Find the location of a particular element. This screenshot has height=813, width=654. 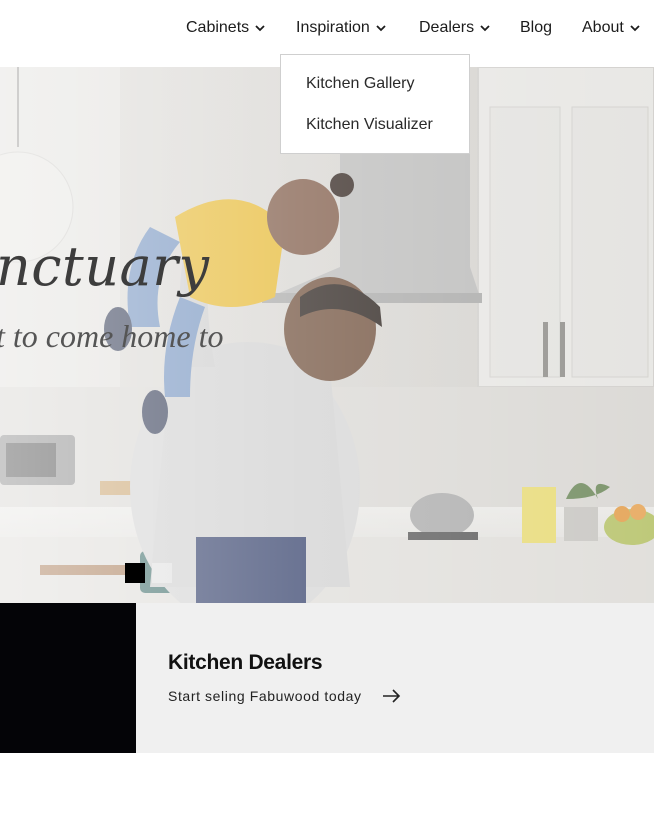

dropdown-item-kitchen-gallery: Kitchen Gallery is located at coordinates (360, 84).